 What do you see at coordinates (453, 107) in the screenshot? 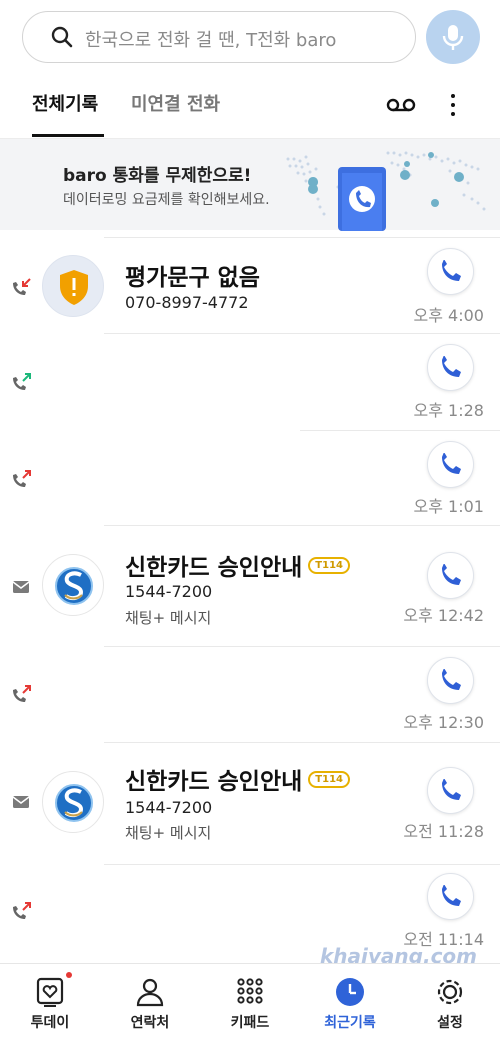
I see `more-options-icon` at bounding box center [453, 107].